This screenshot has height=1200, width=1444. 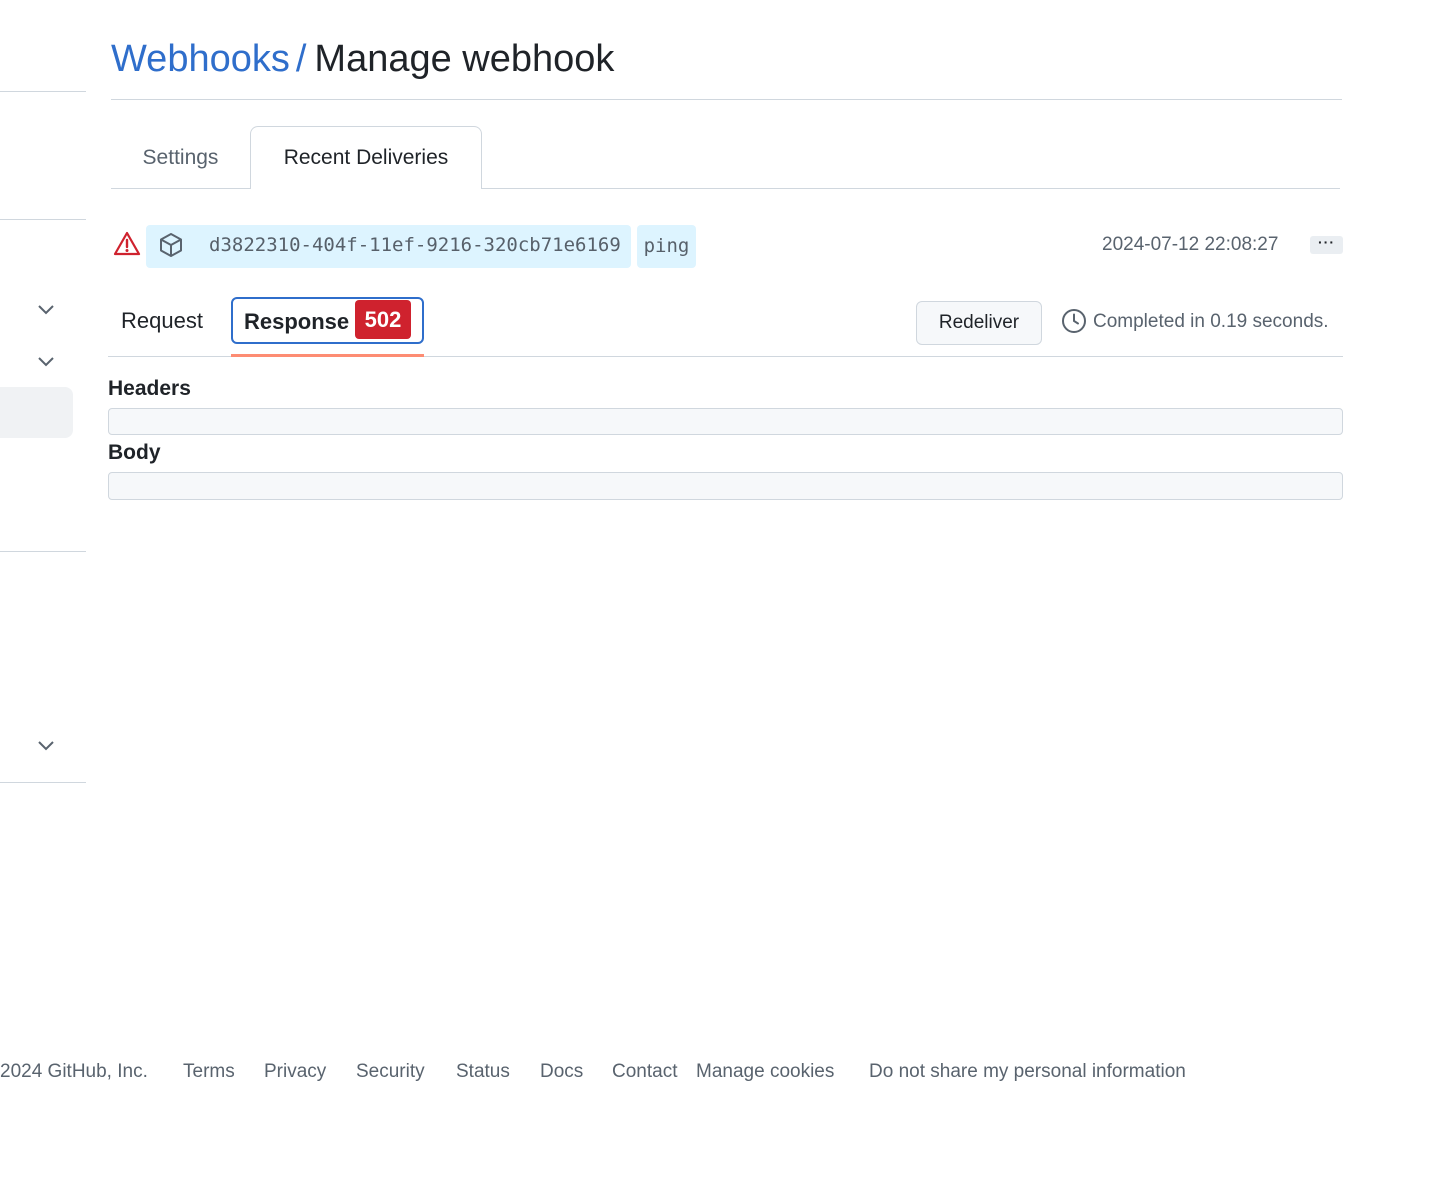 What do you see at coordinates (666, 246) in the screenshot?
I see `event-badge: ping` at bounding box center [666, 246].